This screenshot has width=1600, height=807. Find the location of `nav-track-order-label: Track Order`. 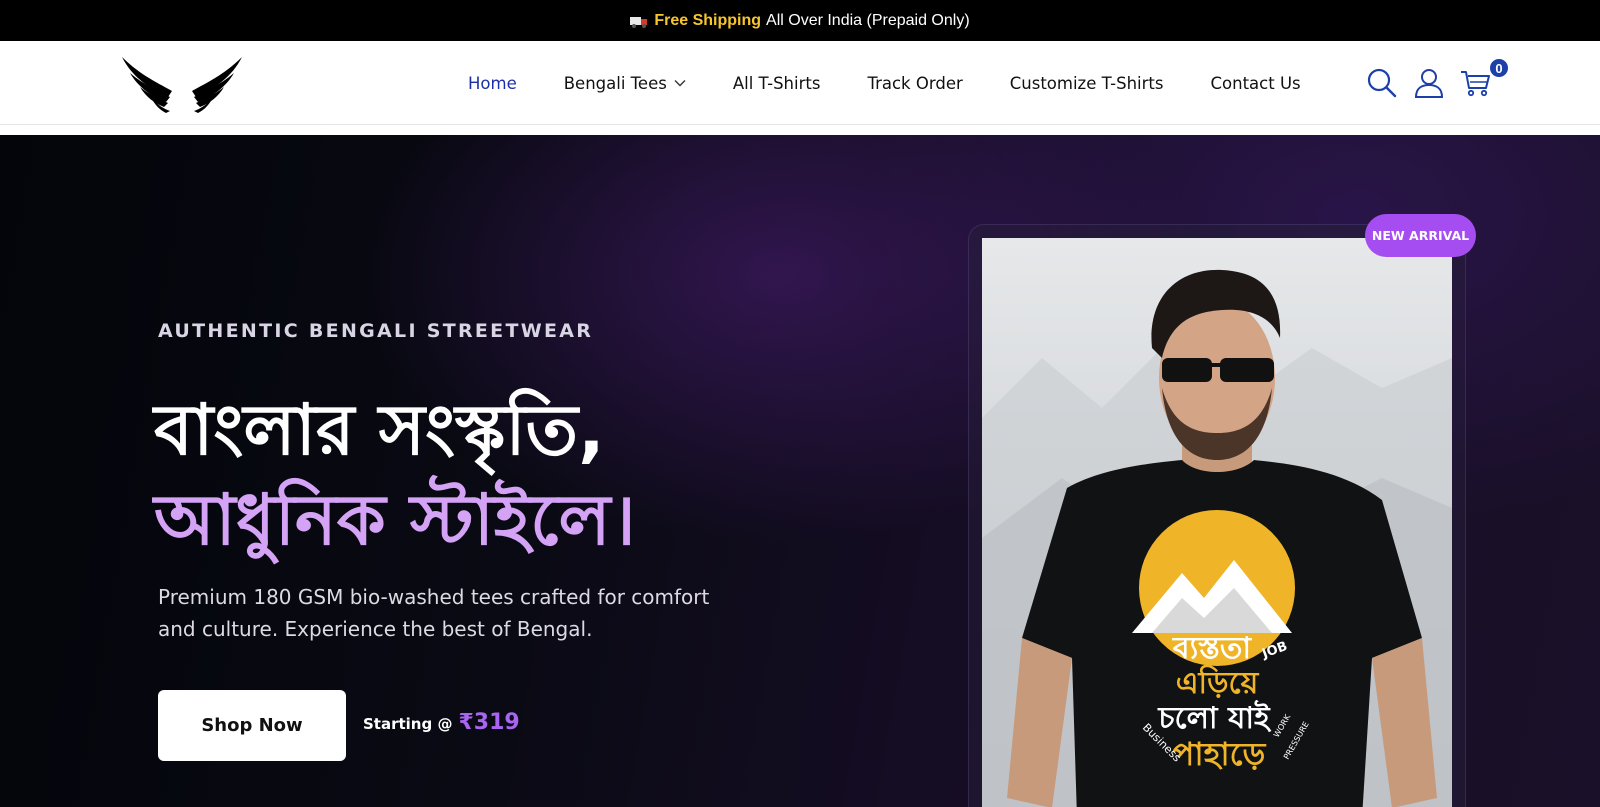

nav-track-order-label: Track Order is located at coordinates (915, 83).